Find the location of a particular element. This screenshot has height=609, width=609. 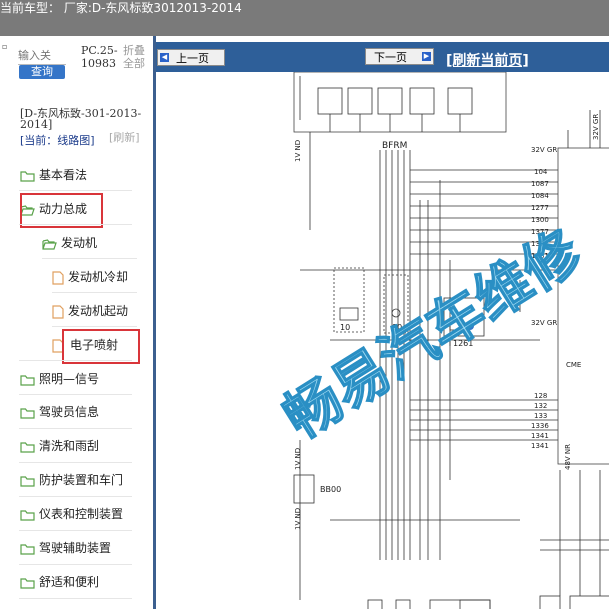

tree-item-protection-doors: 防护装置和车门 is located at coordinates (71, 480).